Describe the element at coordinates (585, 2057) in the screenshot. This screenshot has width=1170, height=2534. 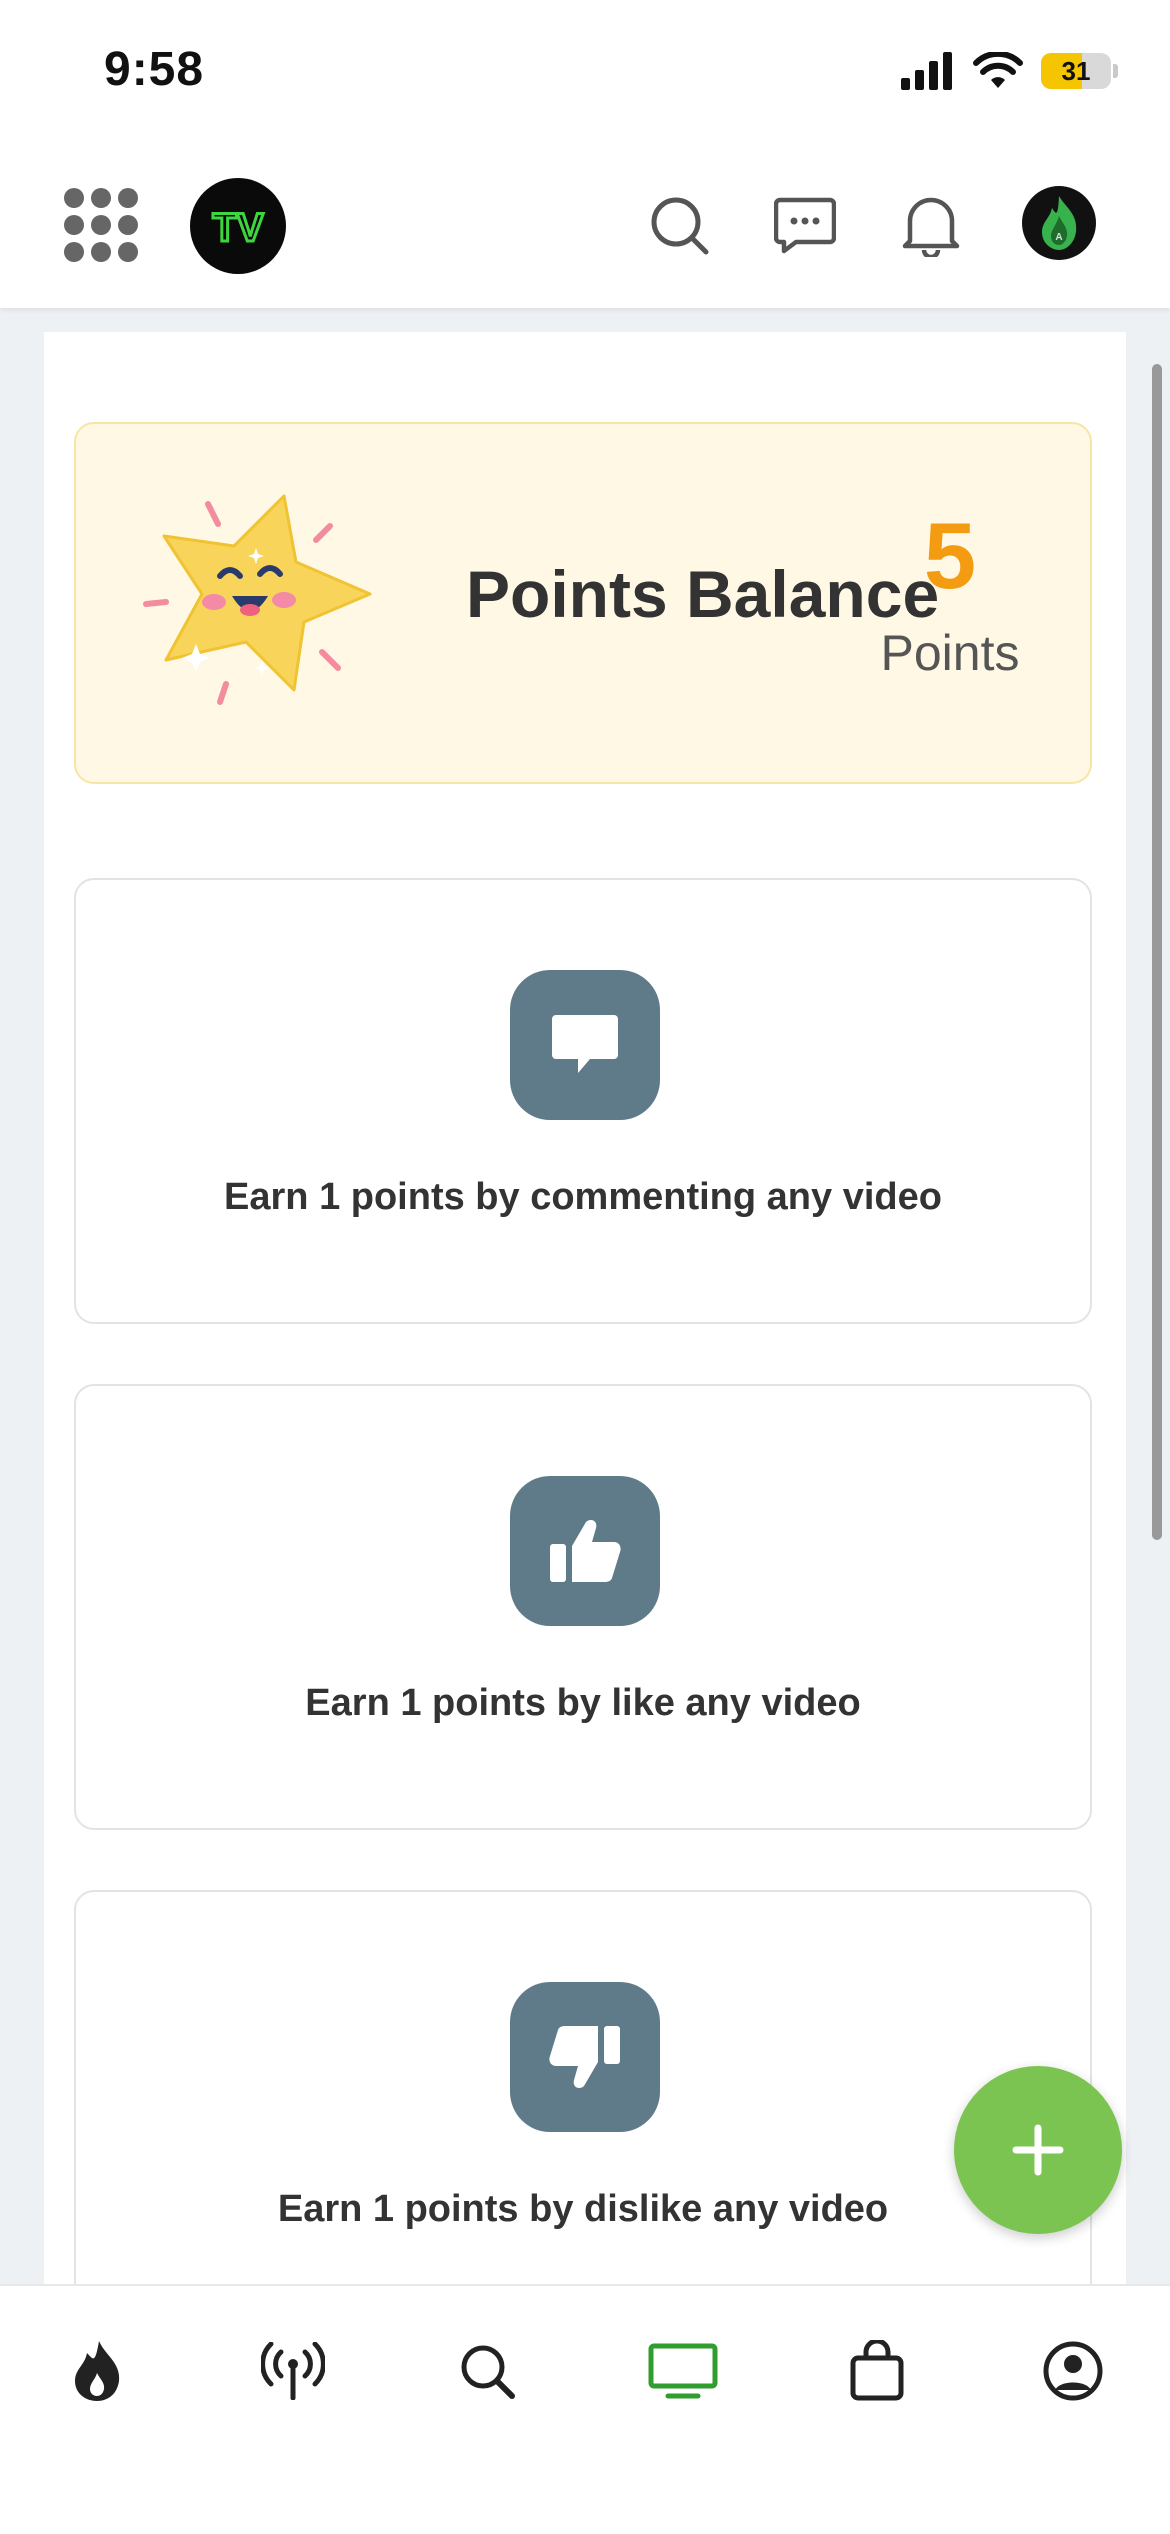
I see `thumbs-down-icon` at that location.